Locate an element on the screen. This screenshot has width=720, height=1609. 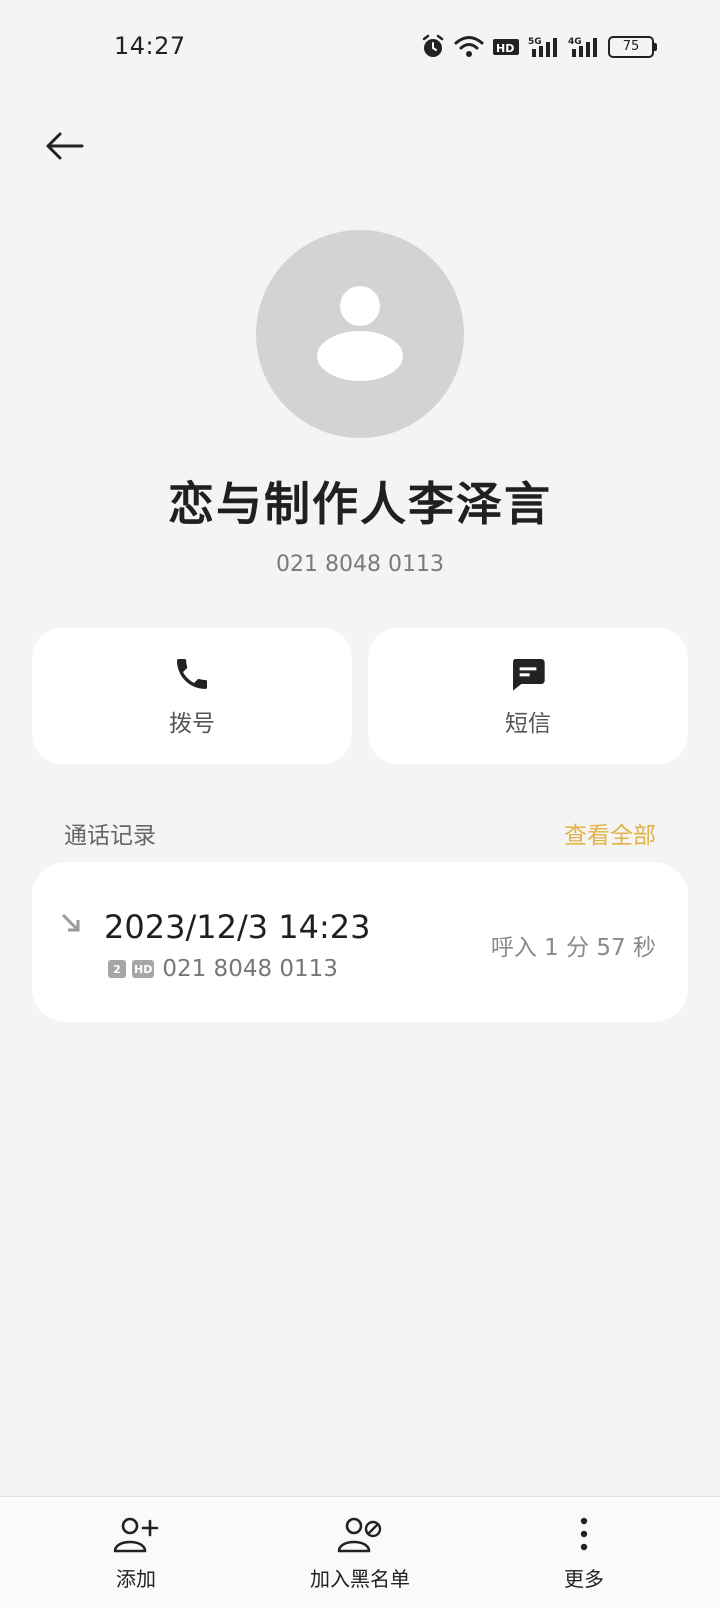
incoming-call-icon is located at coordinates (70, 922).